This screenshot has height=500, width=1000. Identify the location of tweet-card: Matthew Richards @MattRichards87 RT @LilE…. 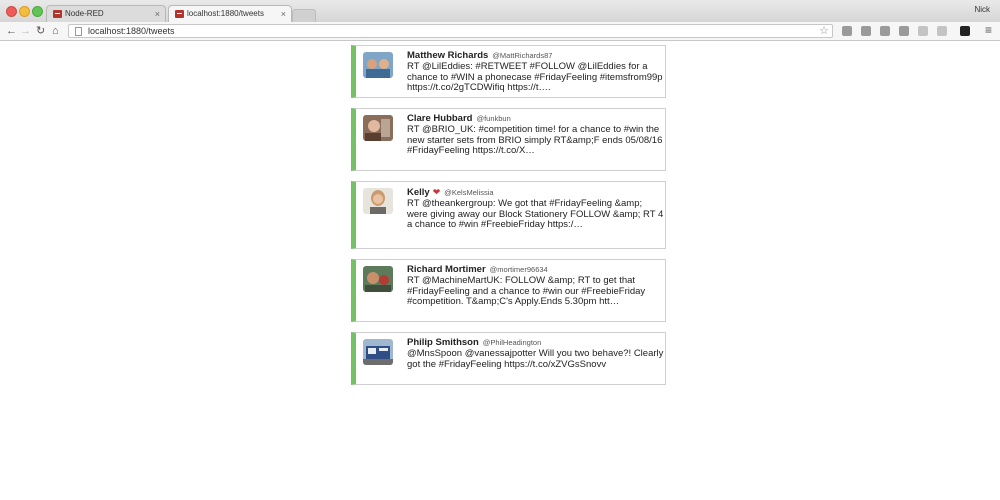
(508, 71).